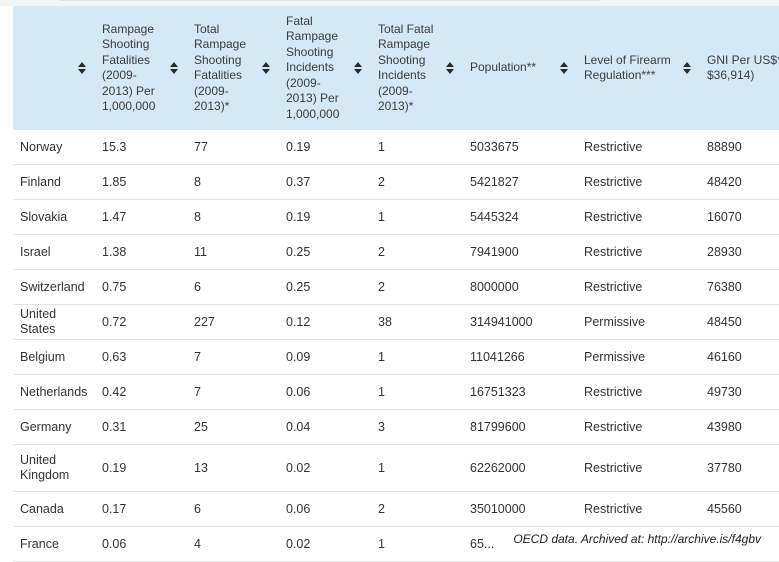 The height and width of the screenshot is (562, 779). What do you see at coordinates (739, 147) in the screenshot?
I see `cell-gni-per-capita: 88890` at bounding box center [739, 147].